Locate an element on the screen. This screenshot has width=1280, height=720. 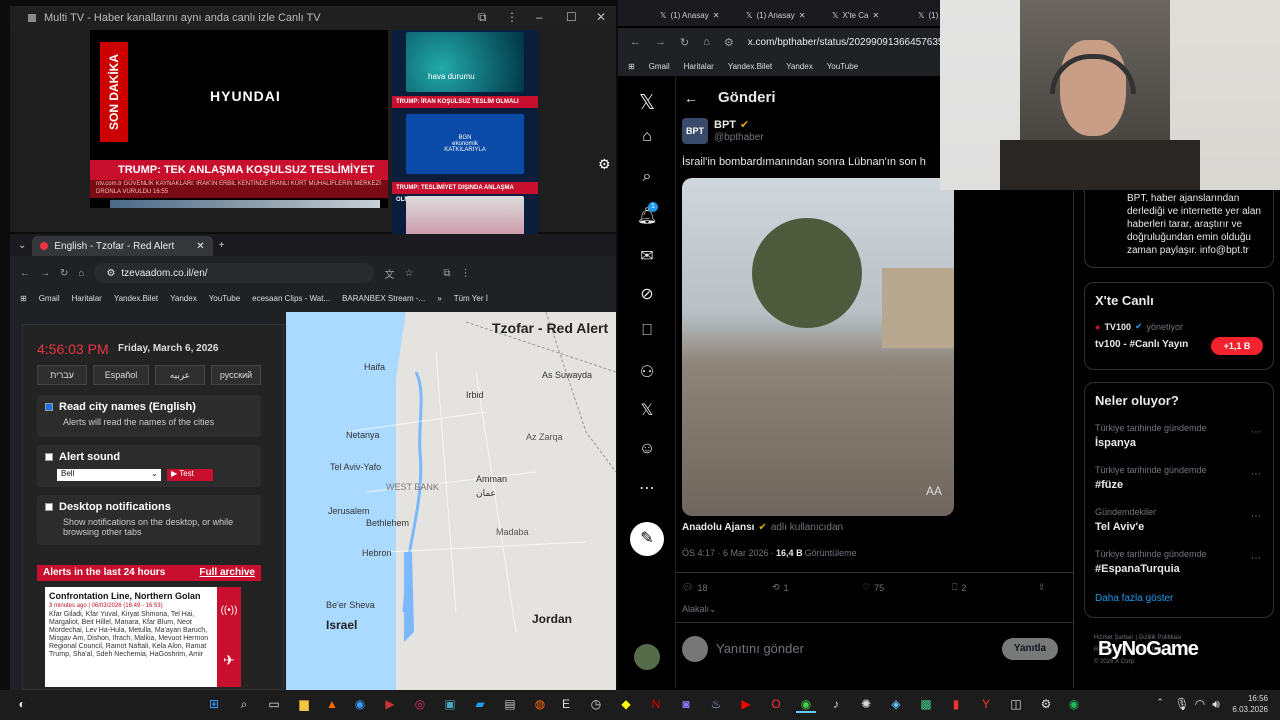
notepad-icon: ▤ is located at coordinates (510, 704).